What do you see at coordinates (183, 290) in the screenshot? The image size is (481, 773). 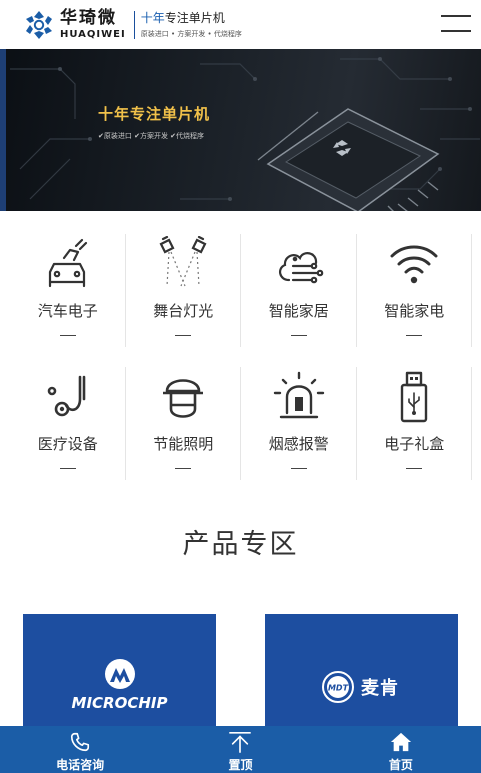 I see `category-stage-lighting: 舞台灯光` at bounding box center [183, 290].